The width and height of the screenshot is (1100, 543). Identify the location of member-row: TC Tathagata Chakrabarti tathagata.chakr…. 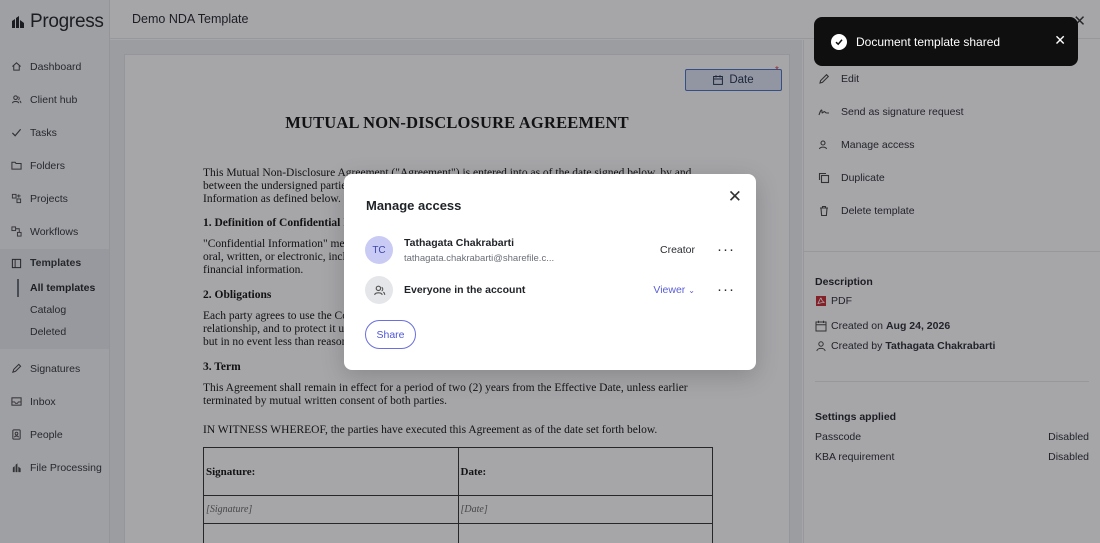
(550, 250).